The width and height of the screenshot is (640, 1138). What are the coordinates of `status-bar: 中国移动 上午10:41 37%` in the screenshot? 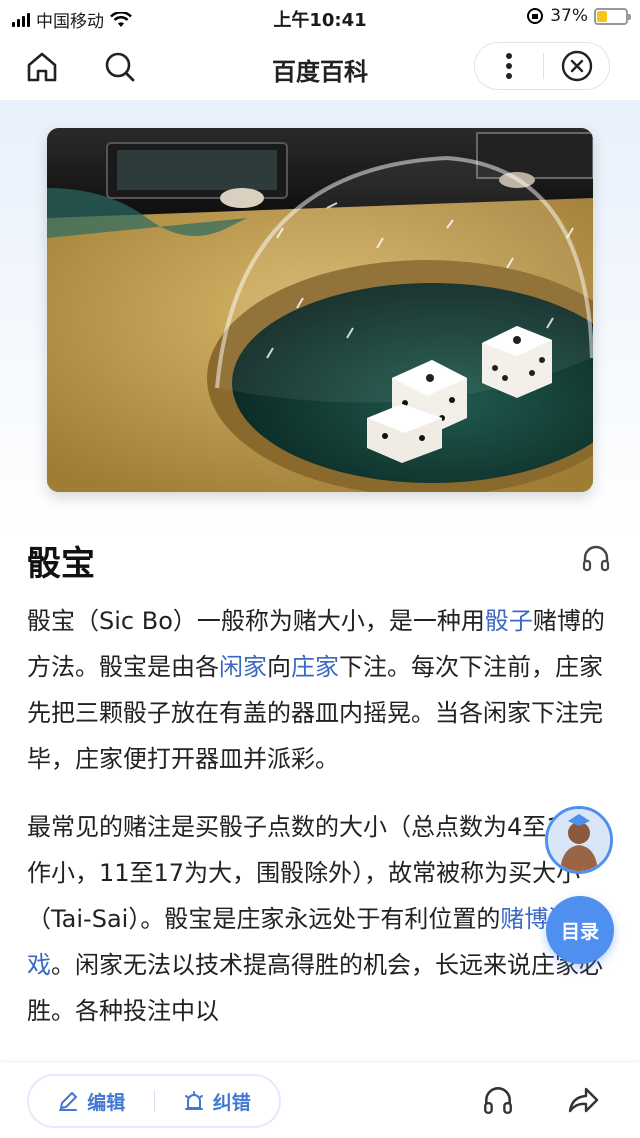 It's located at (320, 17).